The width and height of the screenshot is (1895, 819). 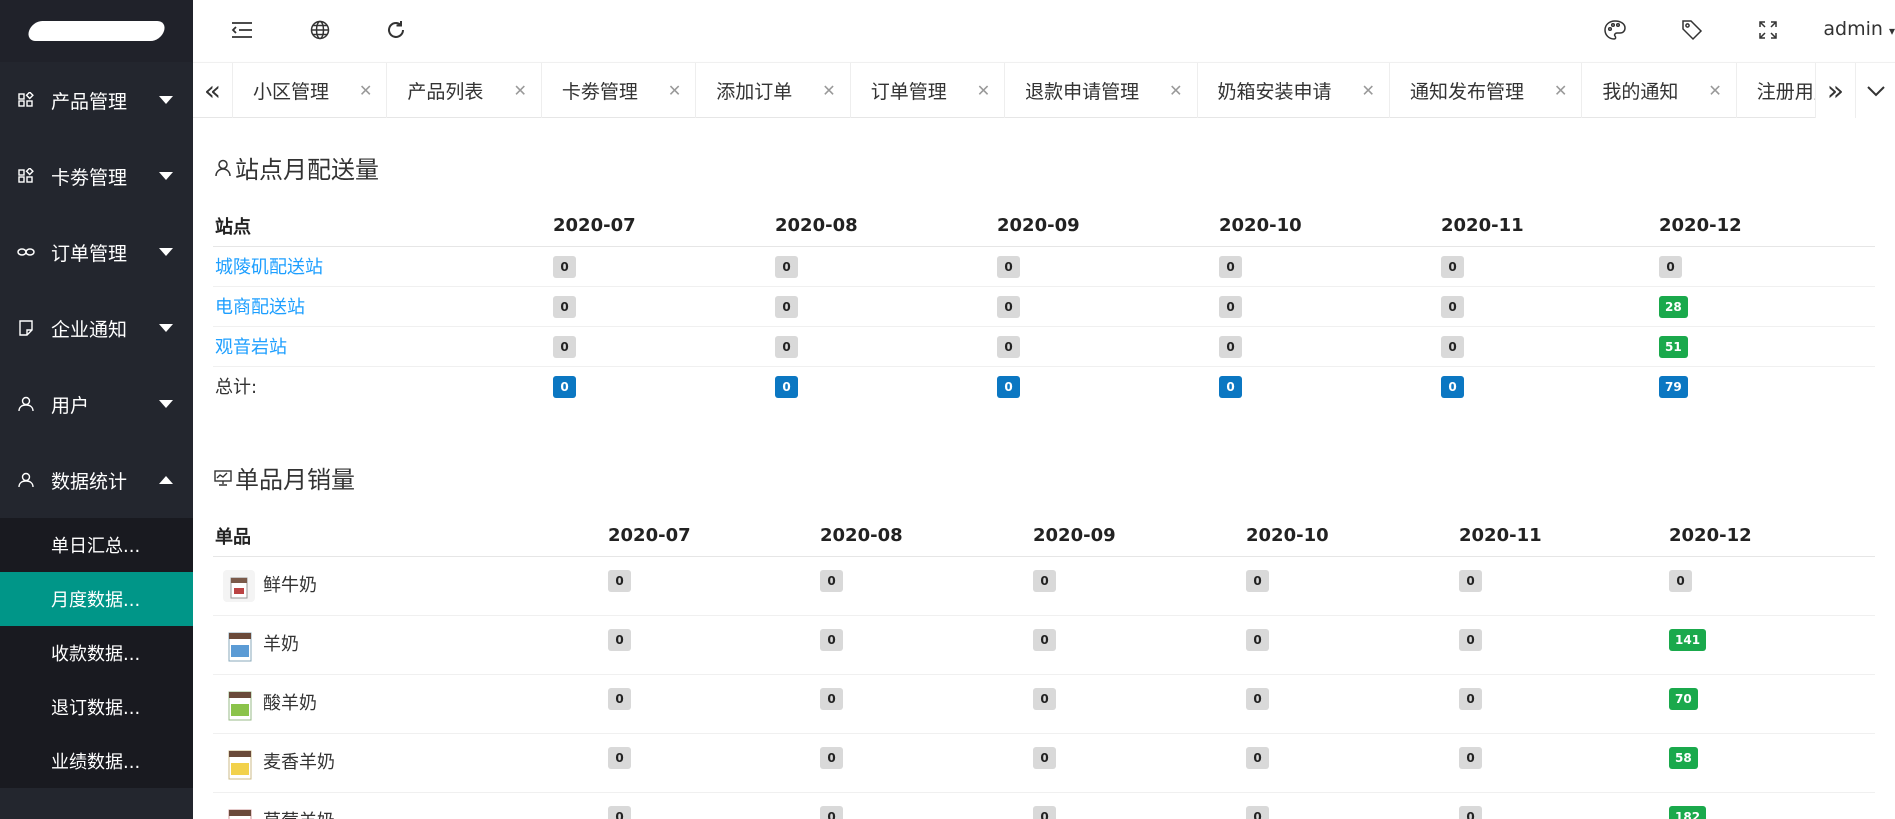 What do you see at coordinates (1776, 90) in the screenshot?
I see `tab-registered-users: 注册用户✕` at bounding box center [1776, 90].